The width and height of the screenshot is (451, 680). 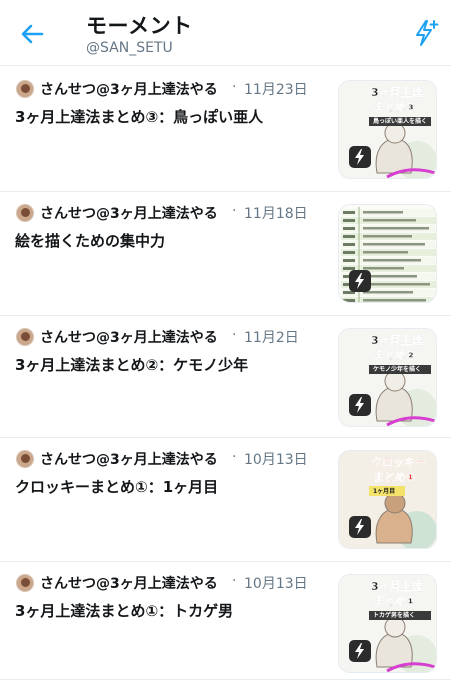 I want to click on thumbnail-text: 鳥っぽい亜人を描く, so click(x=400, y=121).